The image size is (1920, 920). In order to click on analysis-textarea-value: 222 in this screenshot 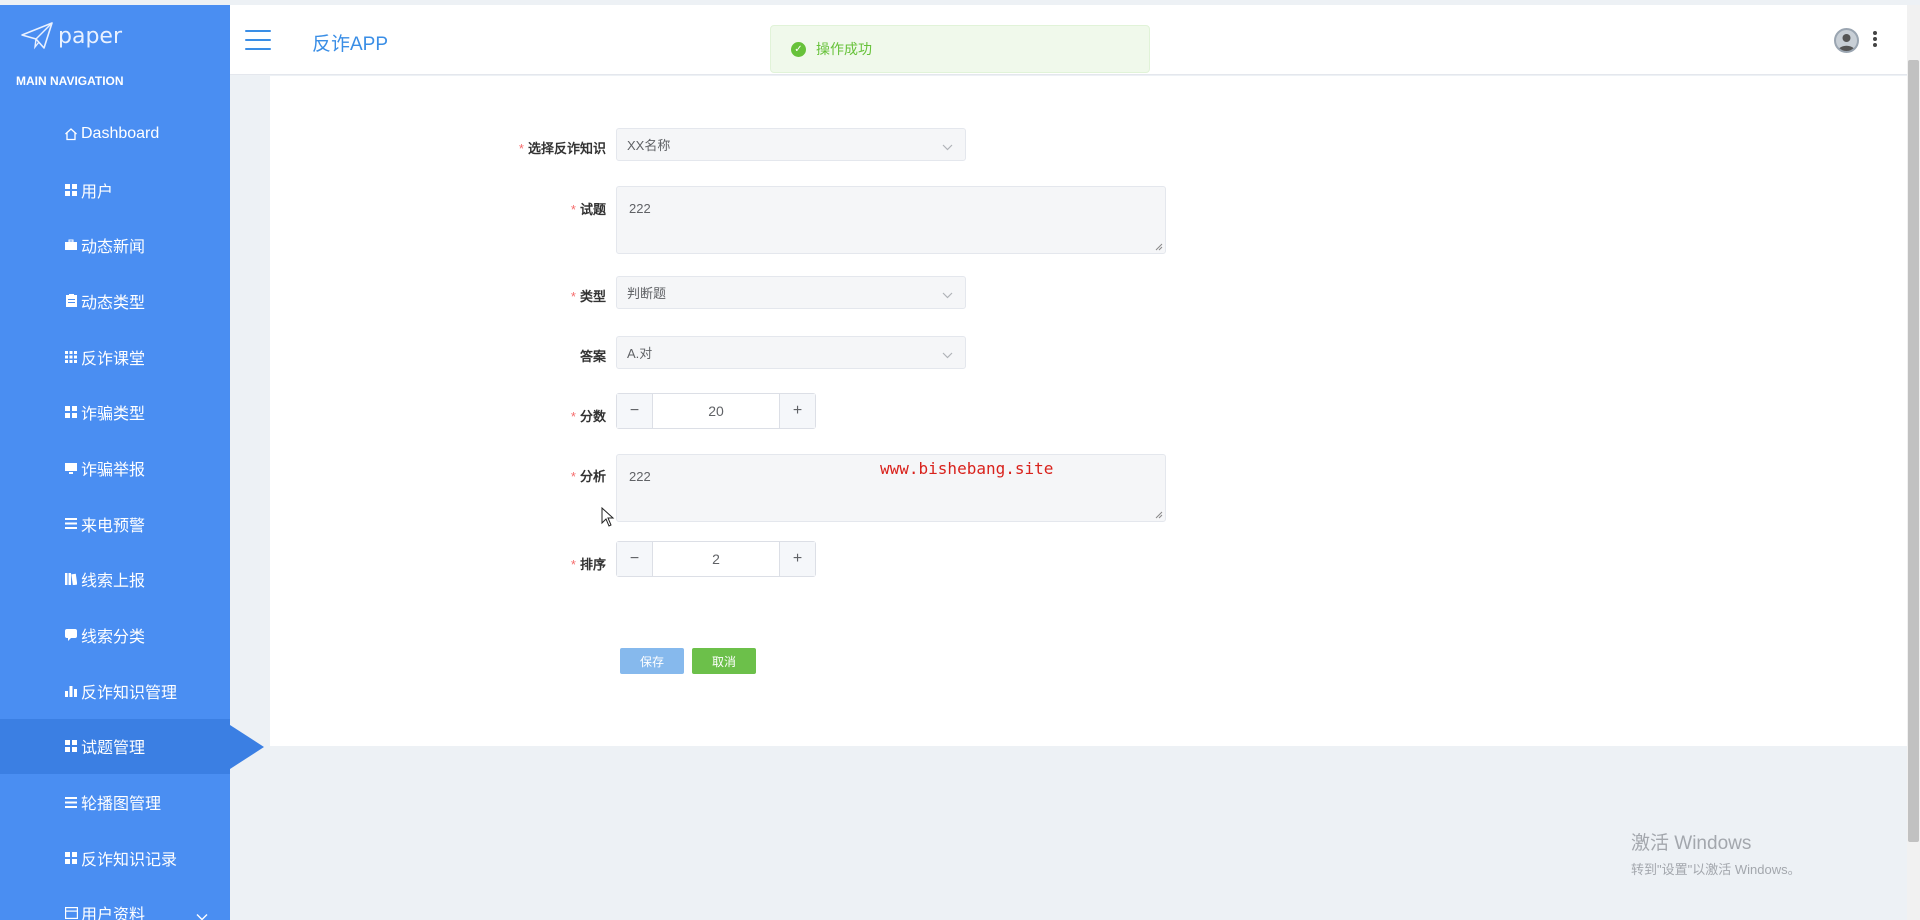, I will do `click(640, 476)`.